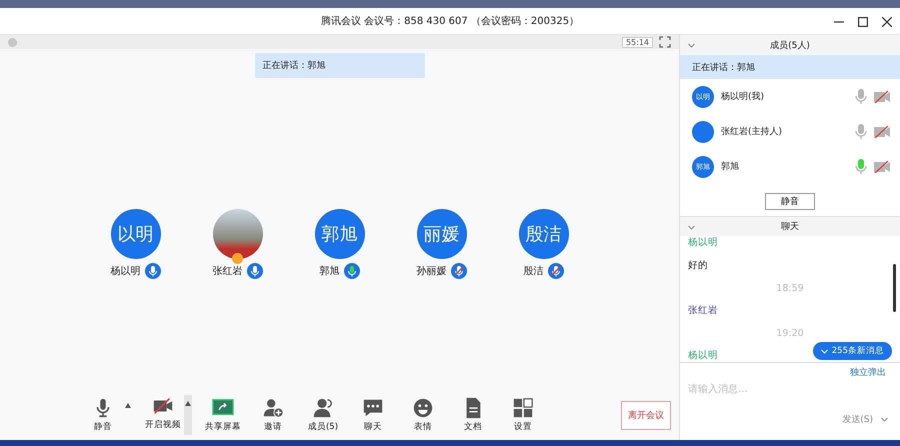 The image size is (900, 446). I want to click on window-title: 腾讯会议 会议号：858 430 607 （会议密码：200325）, so click(450, 21).